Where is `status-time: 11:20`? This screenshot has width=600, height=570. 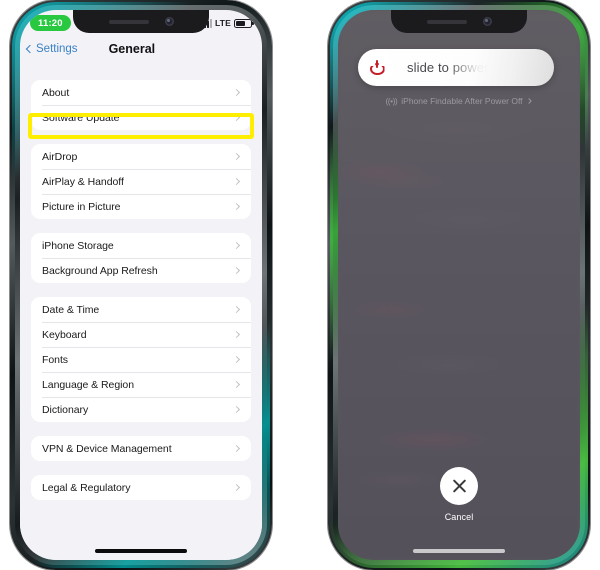
status-time: 11:20 is located at coordinates (50, 23).